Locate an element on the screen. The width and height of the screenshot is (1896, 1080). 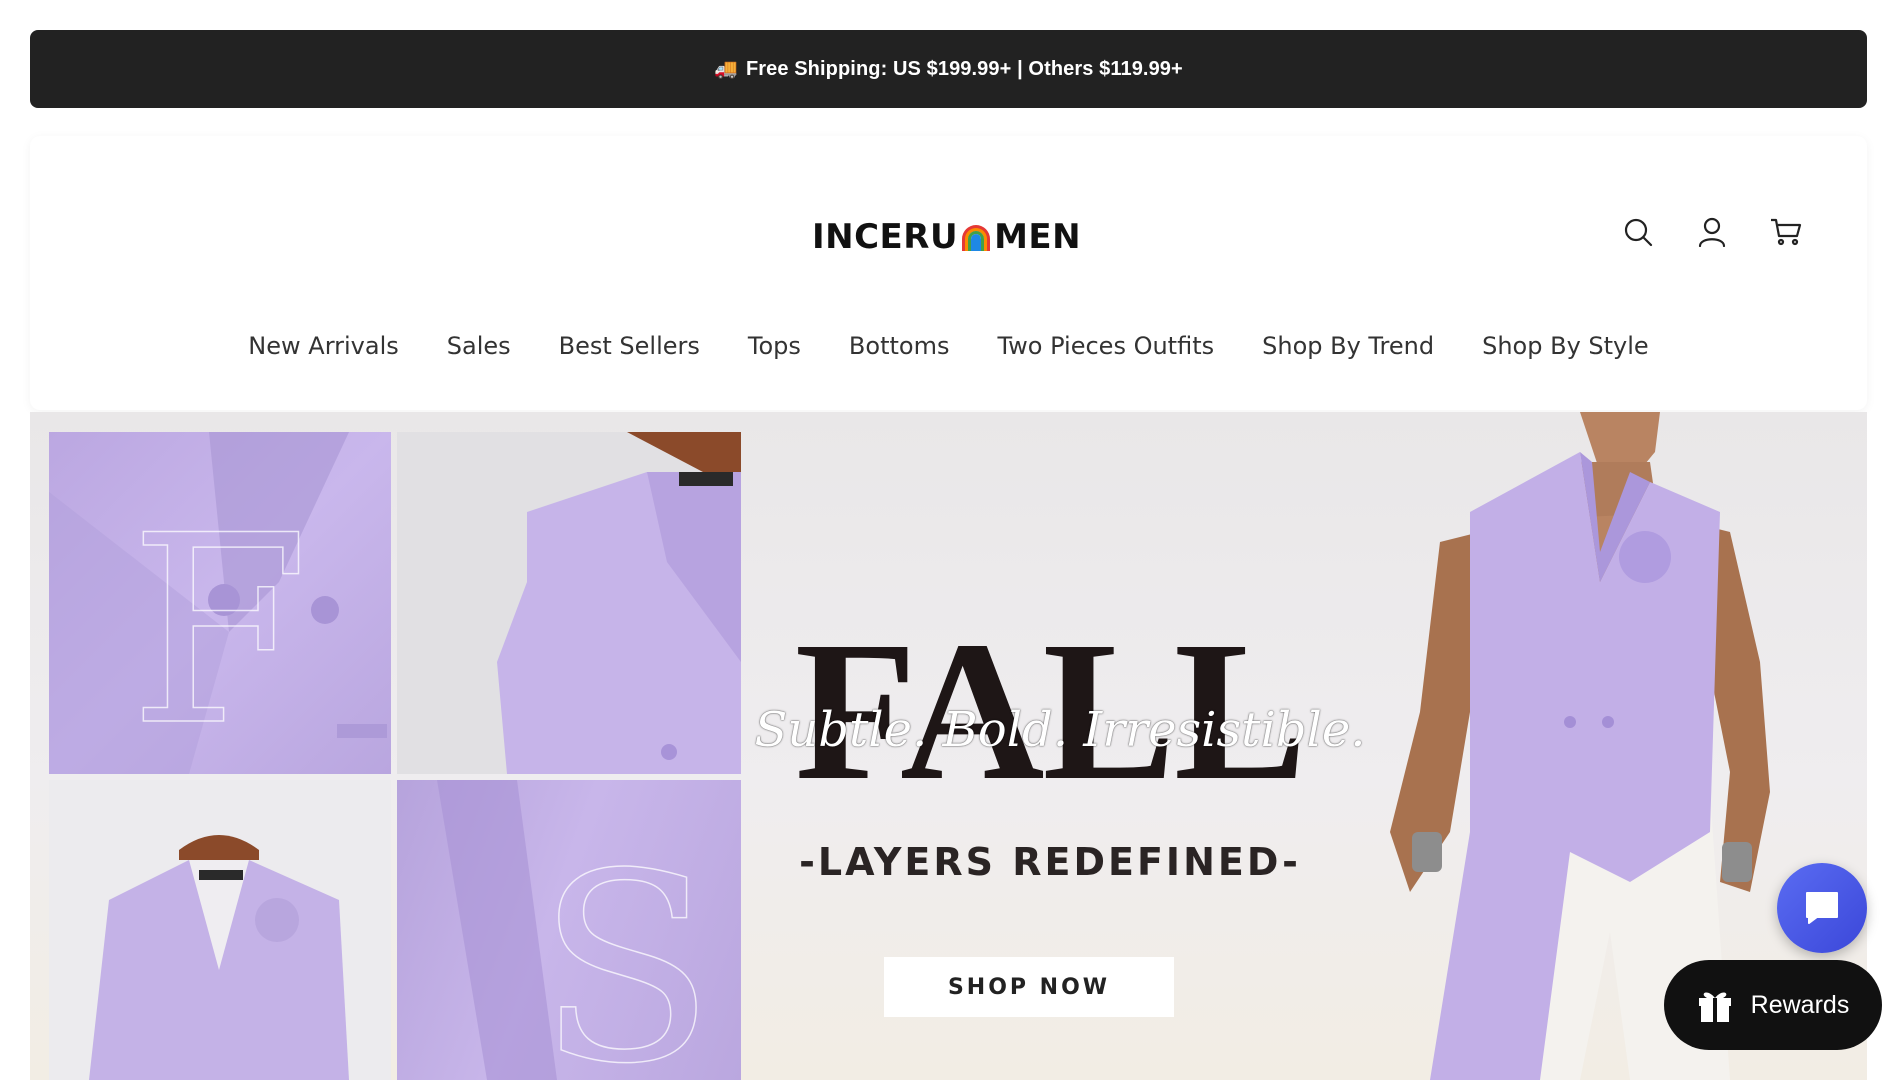
nav-item-new-arrivals: New Arrivals is located at coordinates (323, 352).